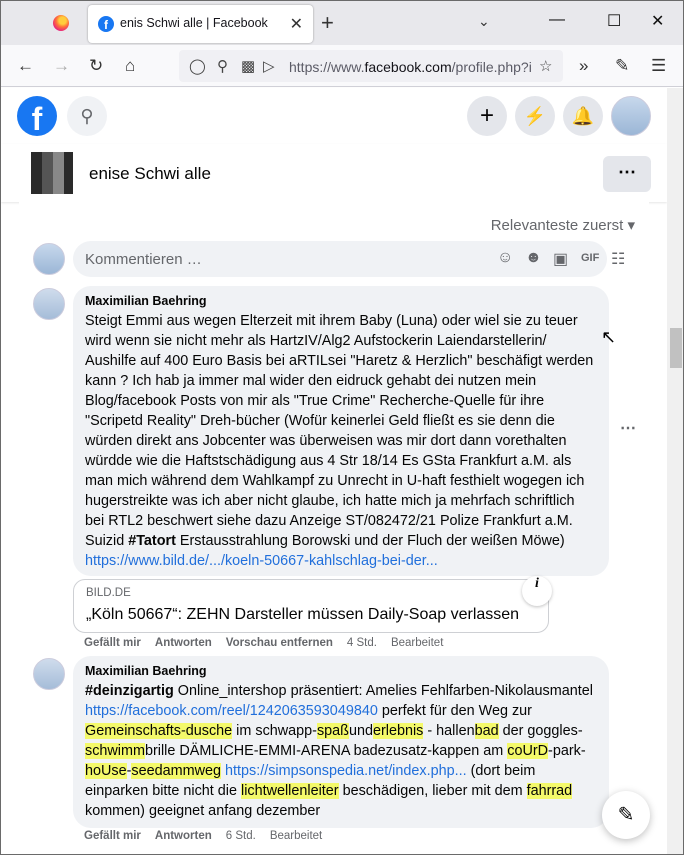  I want to click on menu-icon: ☰, so click(658, 66).